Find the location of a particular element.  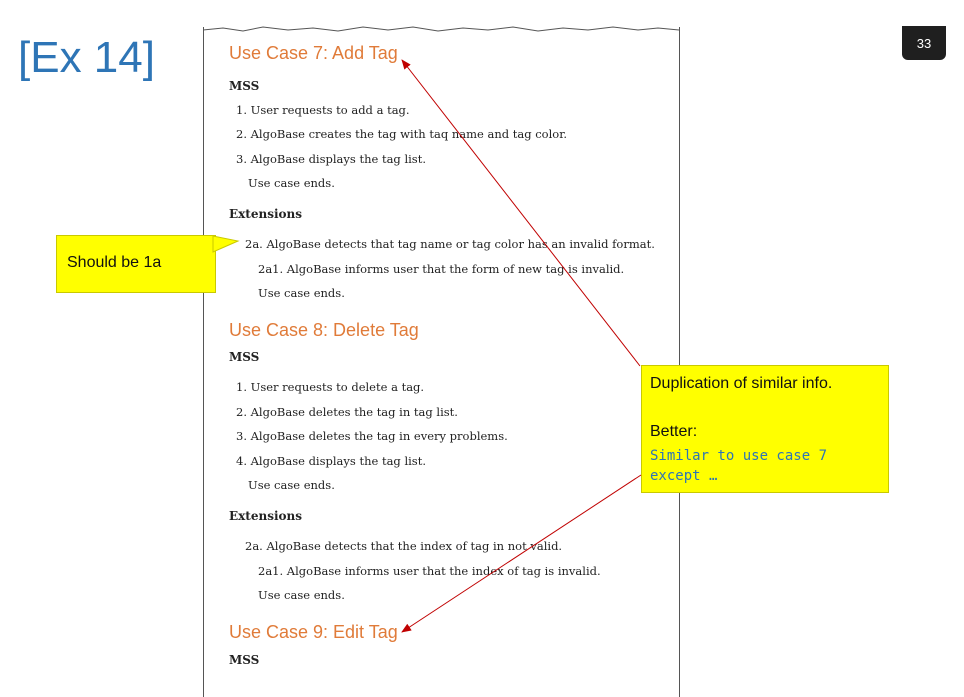

arrow-to-uc7 is located at coordinates (521, 213).